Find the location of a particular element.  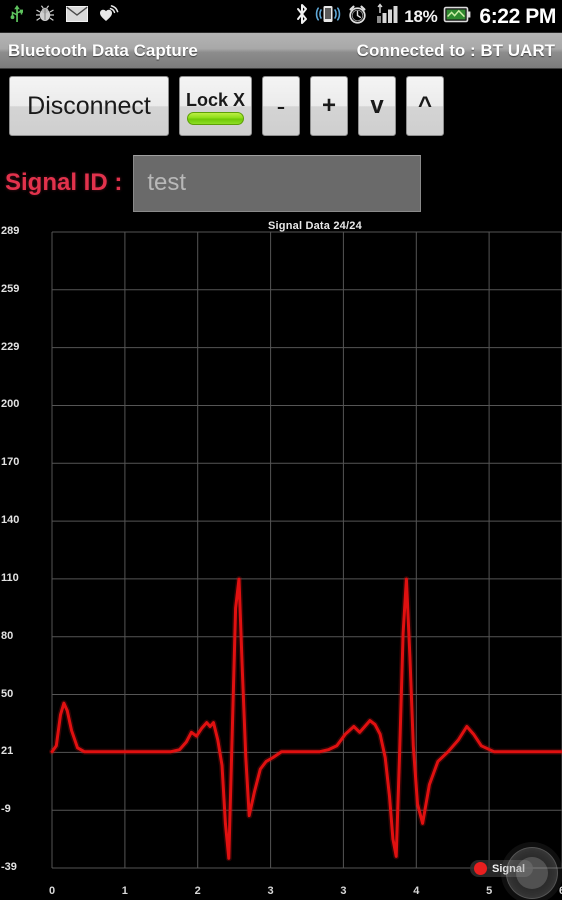

signal-id-row: Signal ID : is located at coordinates (281, 183).